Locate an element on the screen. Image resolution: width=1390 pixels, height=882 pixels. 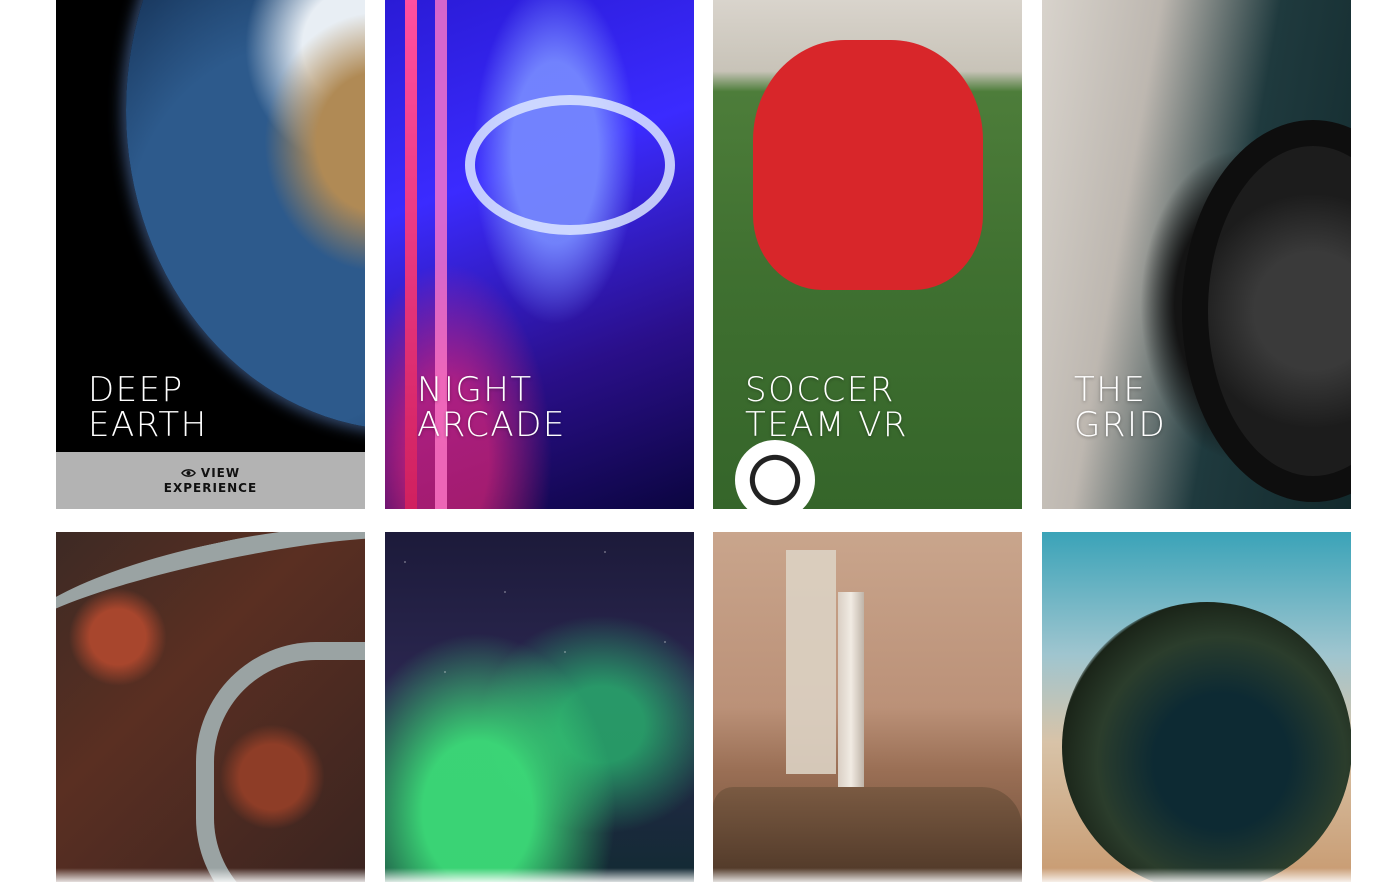
card-soccer-team-vr: SOCCER TEAM VR is located at coordinates (867, 254).